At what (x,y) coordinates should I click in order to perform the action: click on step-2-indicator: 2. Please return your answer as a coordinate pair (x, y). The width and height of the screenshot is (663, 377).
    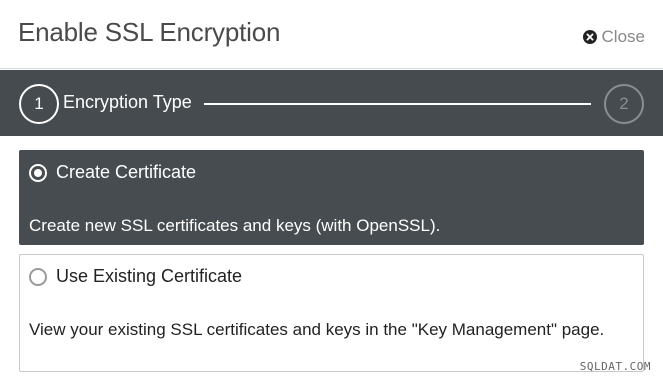
    Looking at the image, I should click on (624, 104).